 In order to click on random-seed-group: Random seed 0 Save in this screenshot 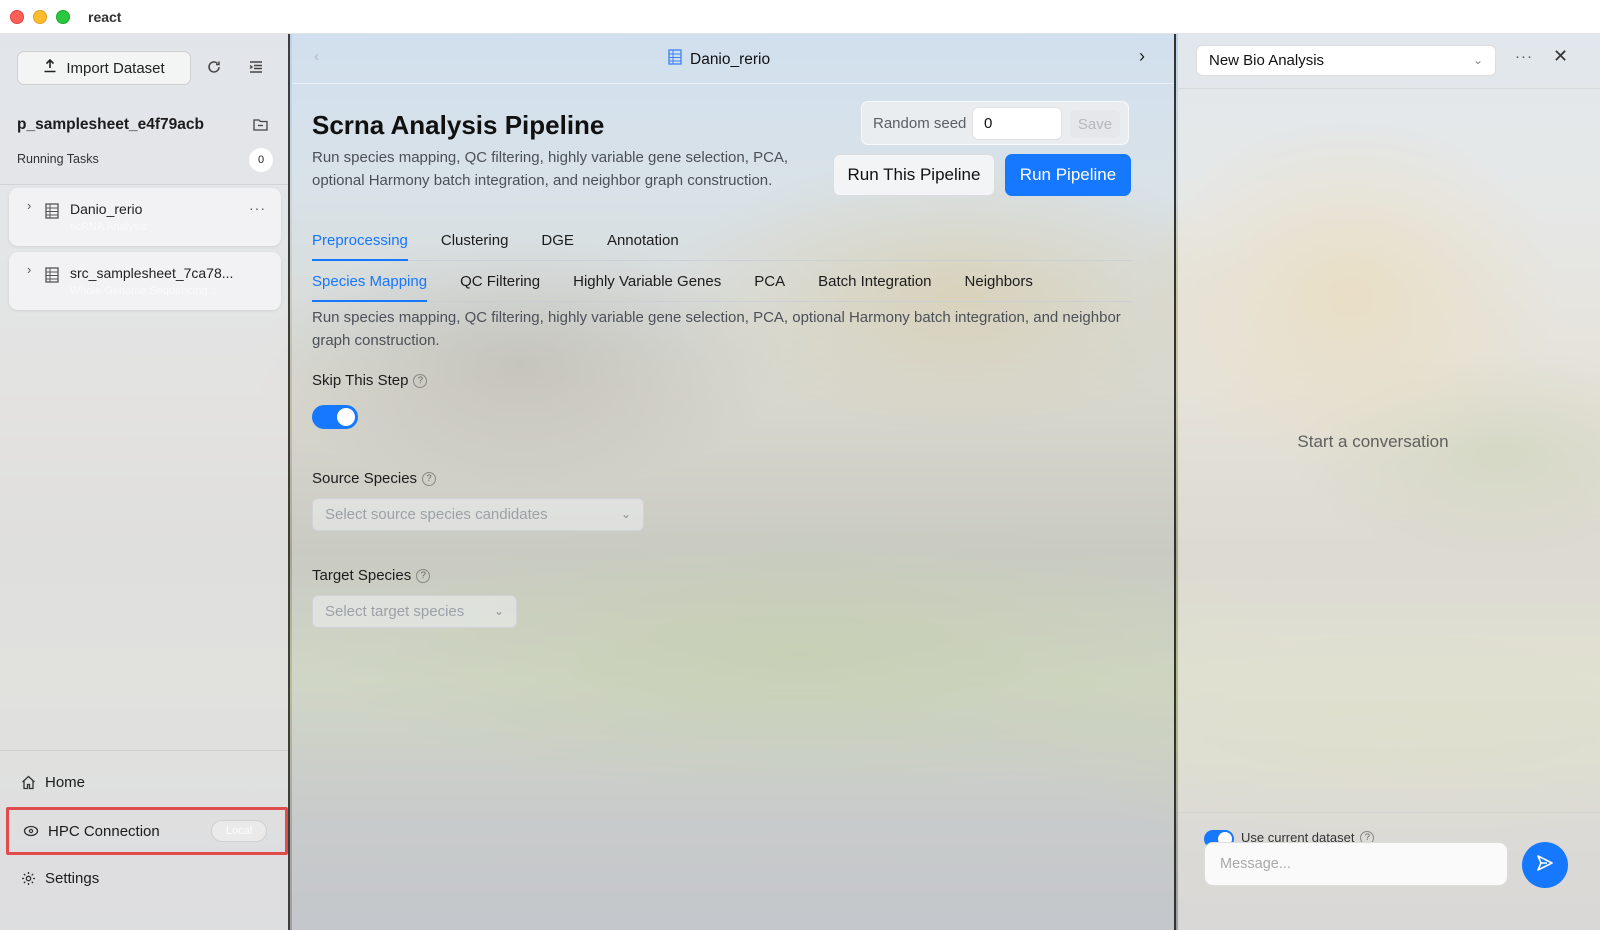, I will do `click(995, 123)`.